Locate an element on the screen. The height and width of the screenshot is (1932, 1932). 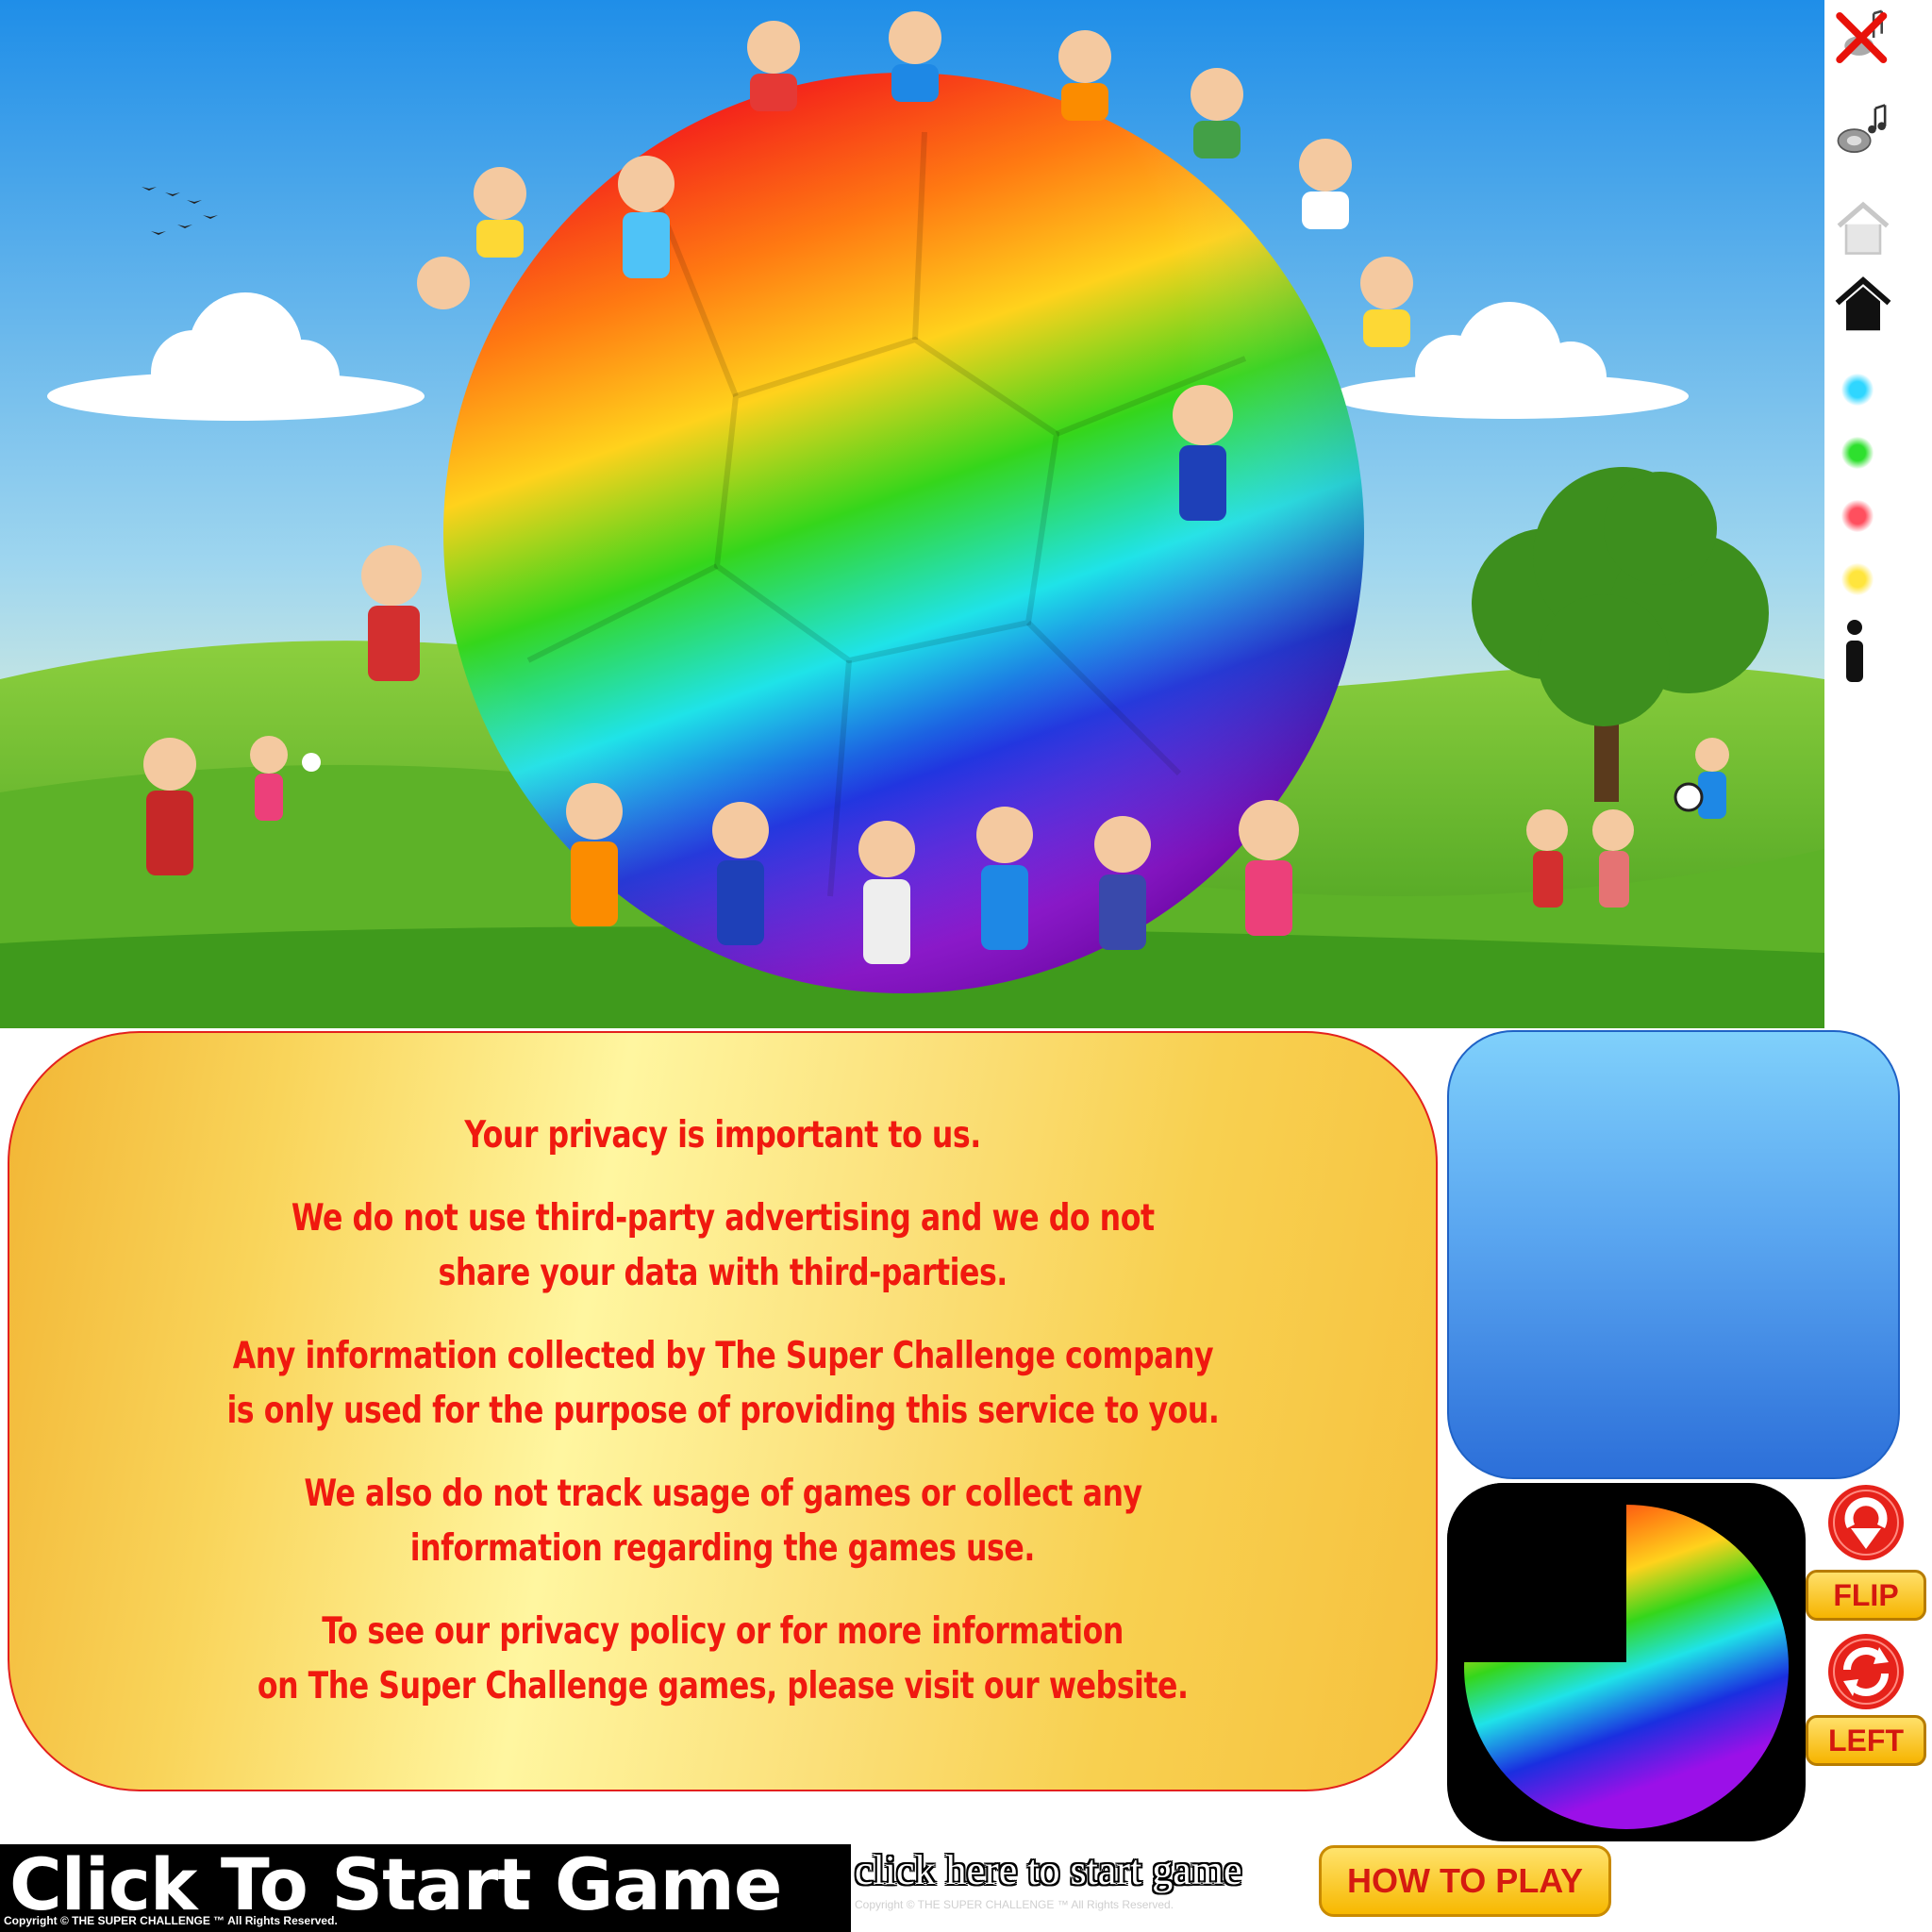
sound-off-button is located at coordinates (1863, 38).